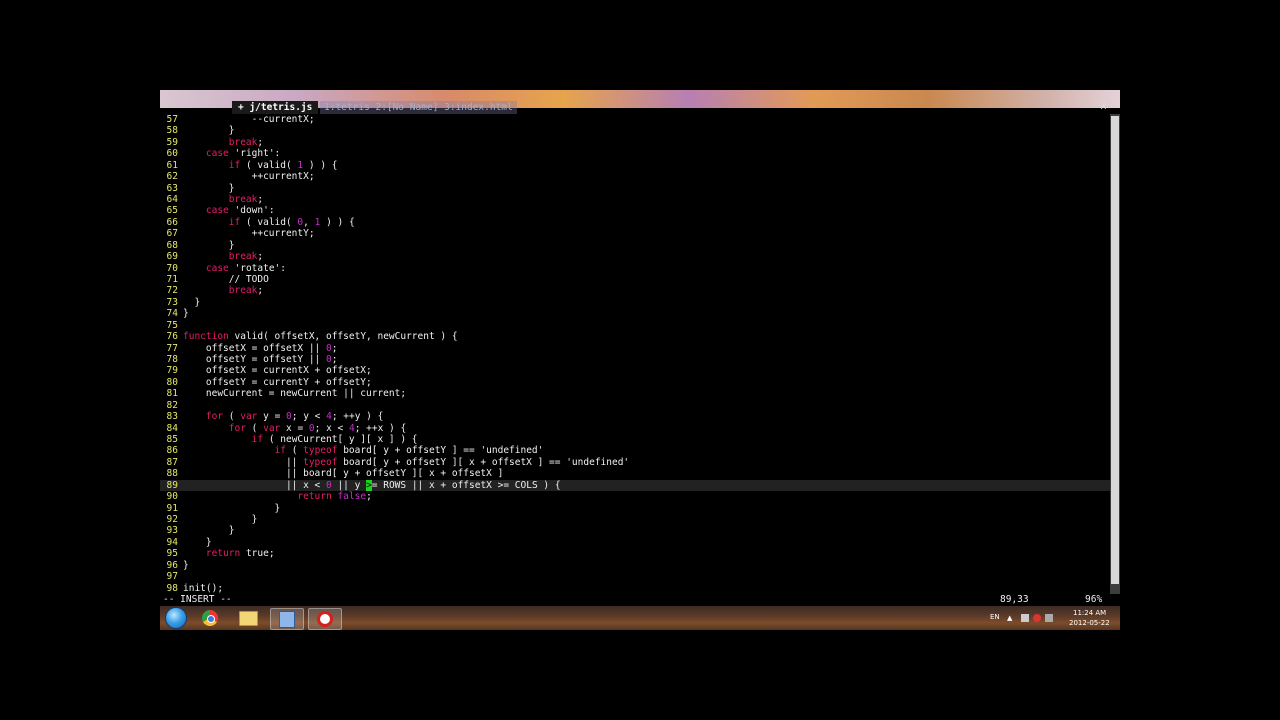 This screenshot has height=720, width=1280. I want to click on code-line: 63 }, so click(635, 188).